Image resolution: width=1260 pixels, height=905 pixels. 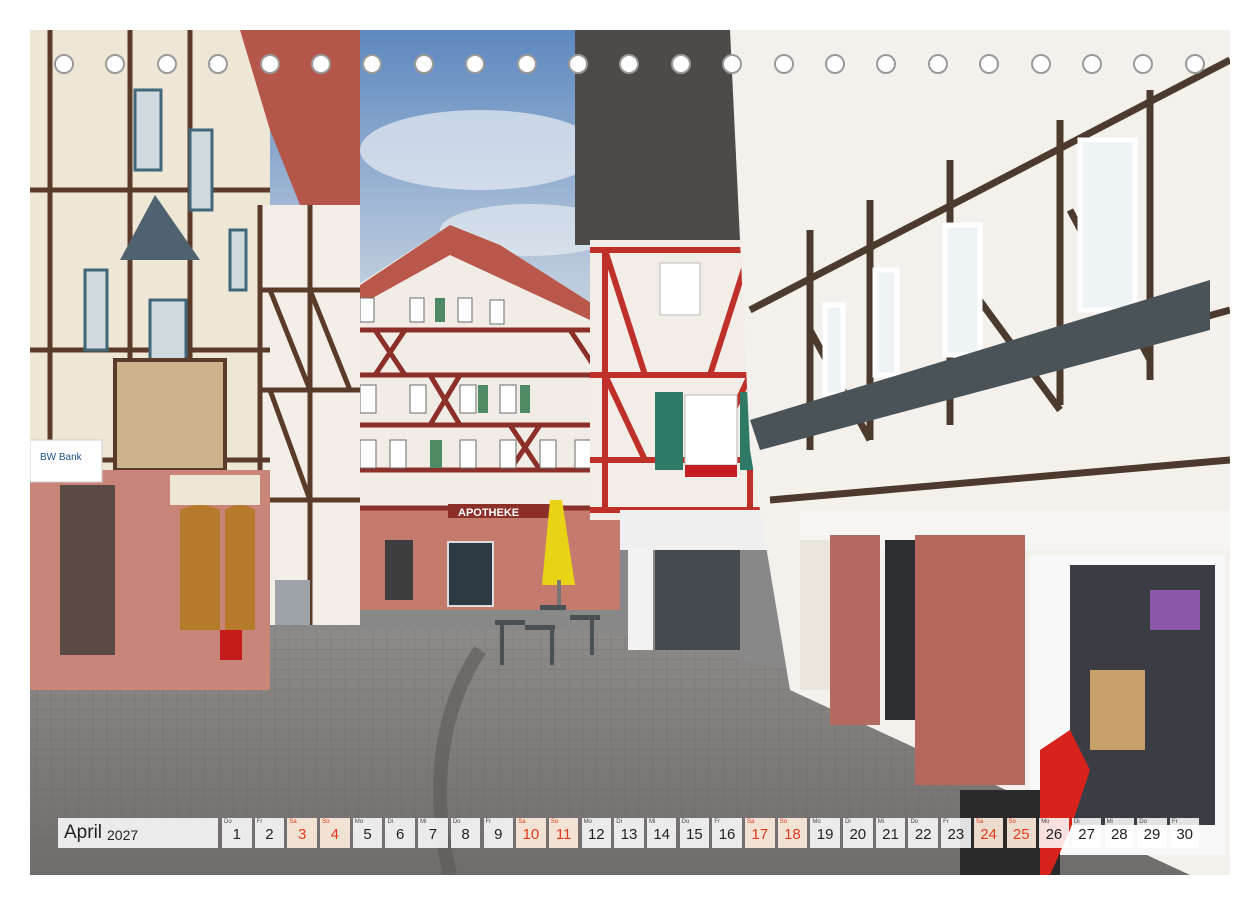 I want to click on day-number: 7, so click(x=433, y=834).